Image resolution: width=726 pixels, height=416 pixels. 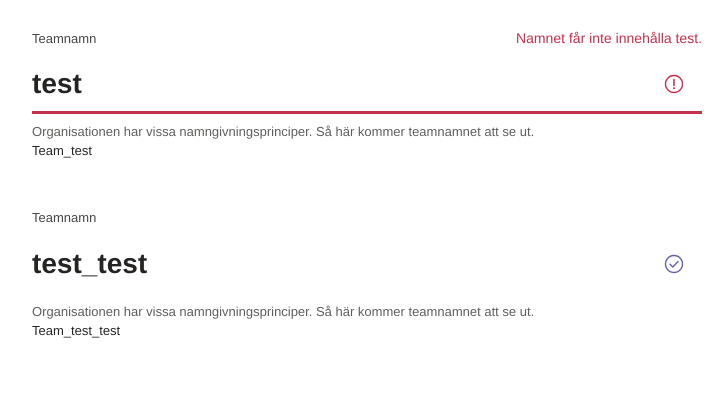 What do you see at coordinates (609, 38) in the screenshot?
I see `error-message: Namnet får inte innehålla test.` at bounding box center [609, 38].